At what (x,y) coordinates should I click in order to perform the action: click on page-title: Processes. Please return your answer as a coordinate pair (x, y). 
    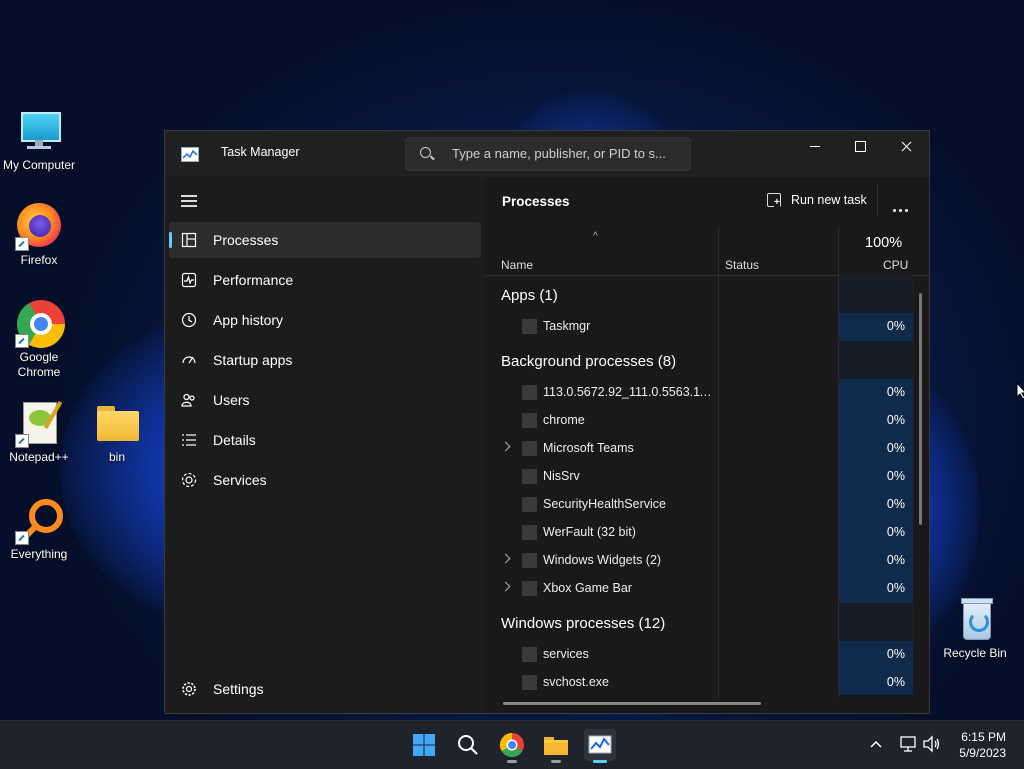
    Looking at the image, I should click on (536, 201).